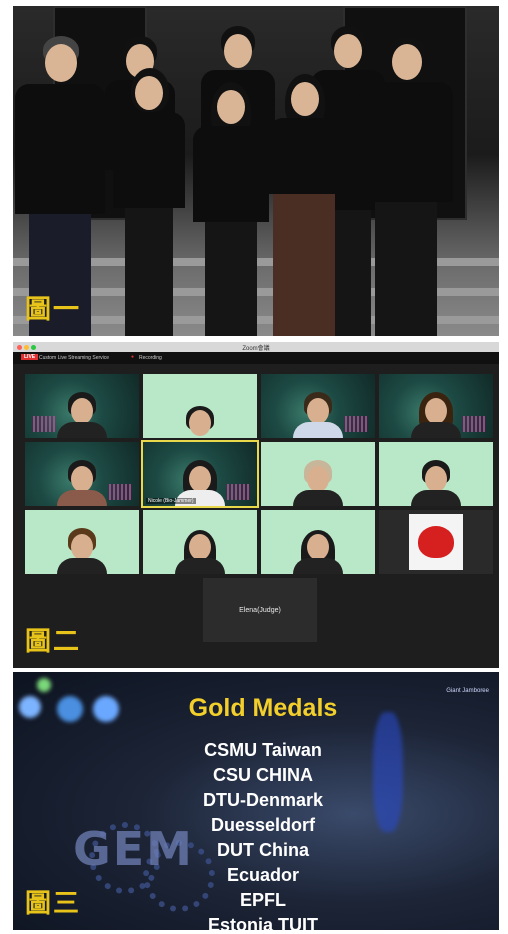 The height and width of the screenshot is (934, 508). What do you see at coordinates (74, 358) in the screenshot?
I see `live-label: Custom Live Streaming Service` at bounding box center [74, 358].